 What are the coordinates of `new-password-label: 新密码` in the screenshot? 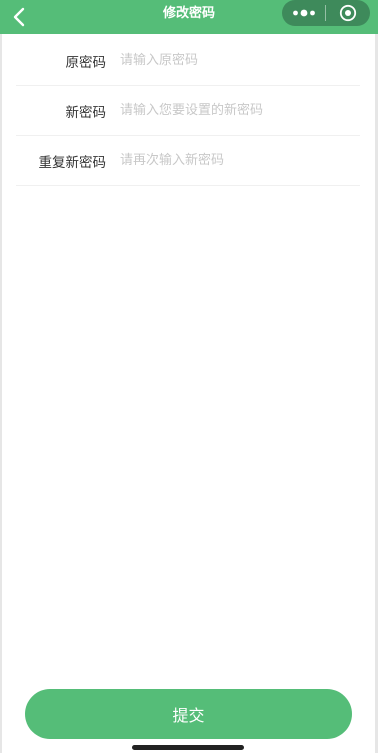 It's located at (86, 112).